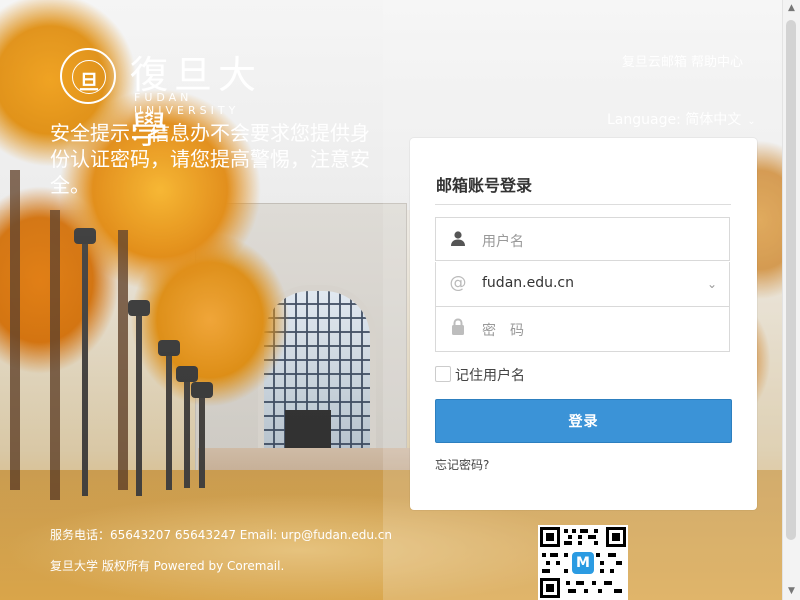  I want to click on top-links-text: 复旦云邮箱 帮助中心, so click(682, 62).